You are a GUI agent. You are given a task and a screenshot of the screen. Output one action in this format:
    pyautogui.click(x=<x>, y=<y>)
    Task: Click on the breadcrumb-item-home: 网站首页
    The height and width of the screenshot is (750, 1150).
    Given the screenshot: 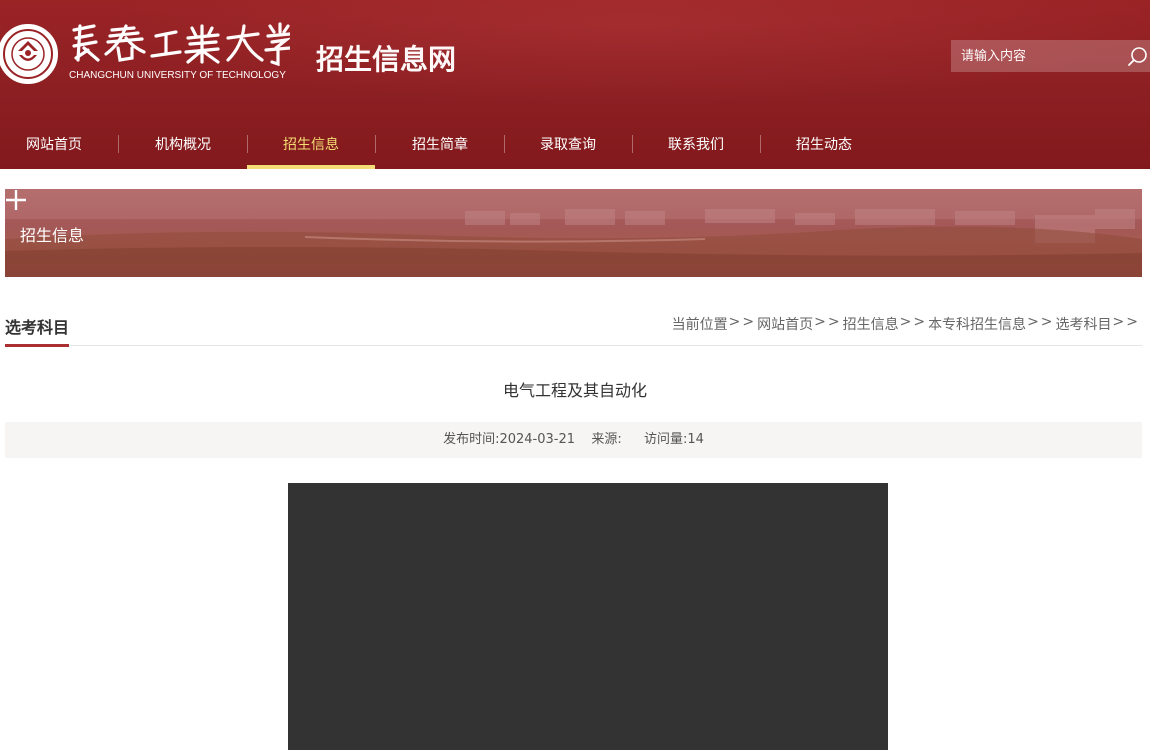 What is the action you would take?
    pyautogui.click(x=785, y=324)
    